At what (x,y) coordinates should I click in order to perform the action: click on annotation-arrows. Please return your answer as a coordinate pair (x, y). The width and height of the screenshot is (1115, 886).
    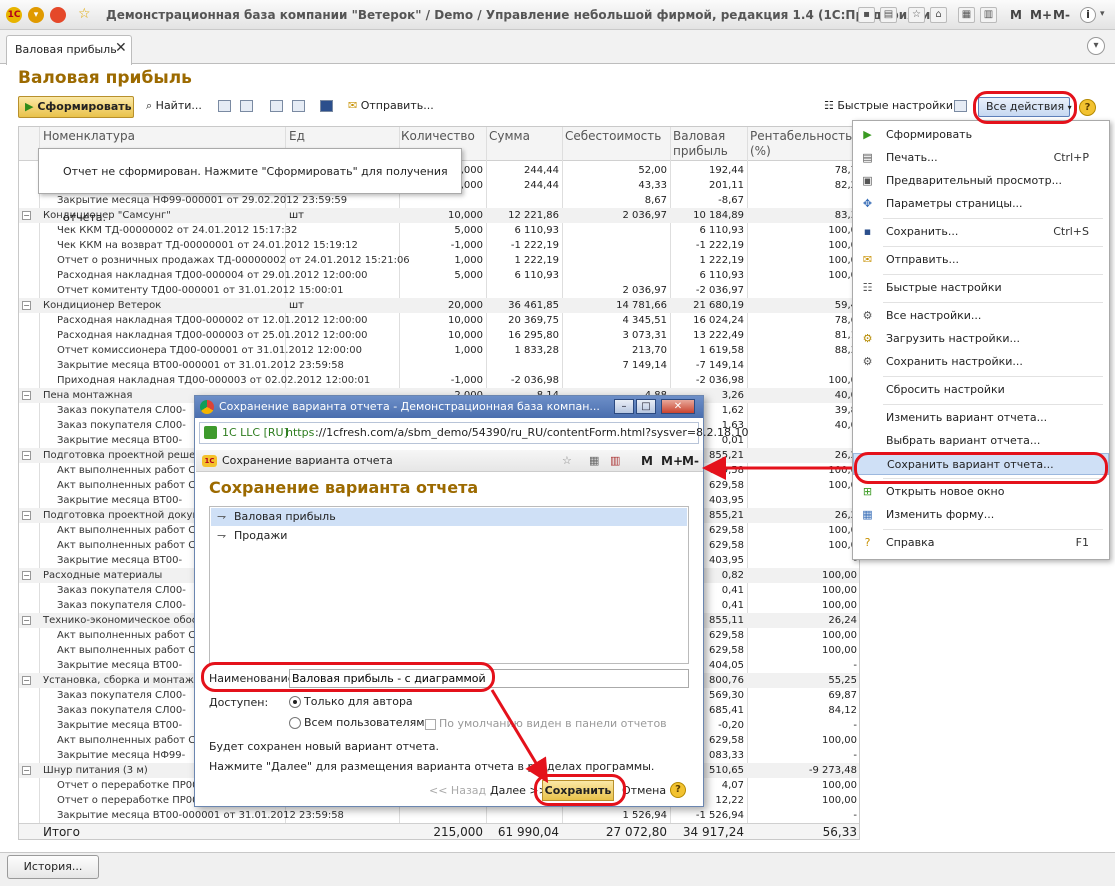
    Looking at the image, I should click on (671, 620).